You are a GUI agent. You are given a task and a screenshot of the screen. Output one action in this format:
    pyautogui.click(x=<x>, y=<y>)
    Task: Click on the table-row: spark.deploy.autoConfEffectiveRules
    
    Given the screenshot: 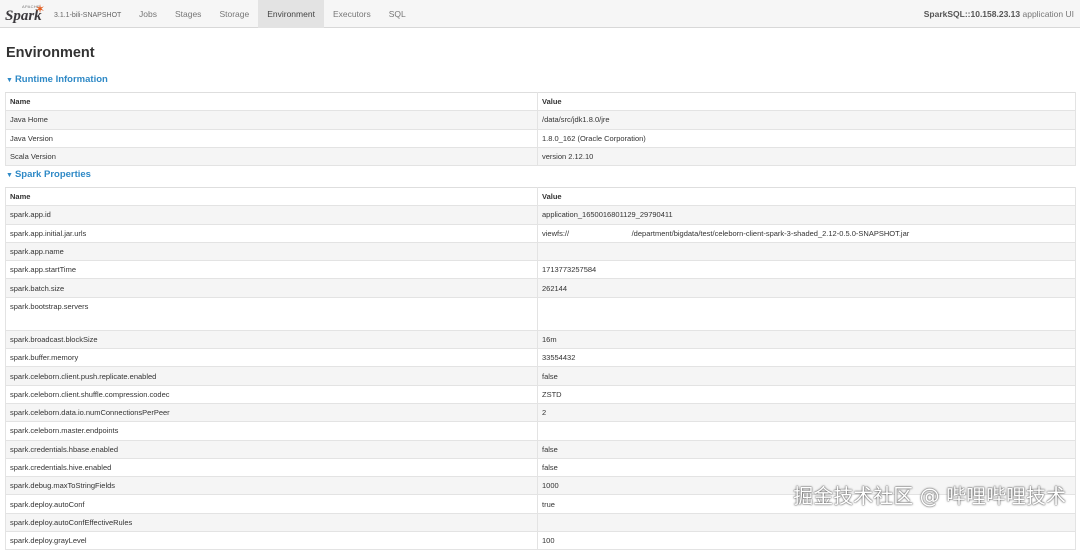 What is the action you would take?
    pyautogui.click(x=540, y=522)
    